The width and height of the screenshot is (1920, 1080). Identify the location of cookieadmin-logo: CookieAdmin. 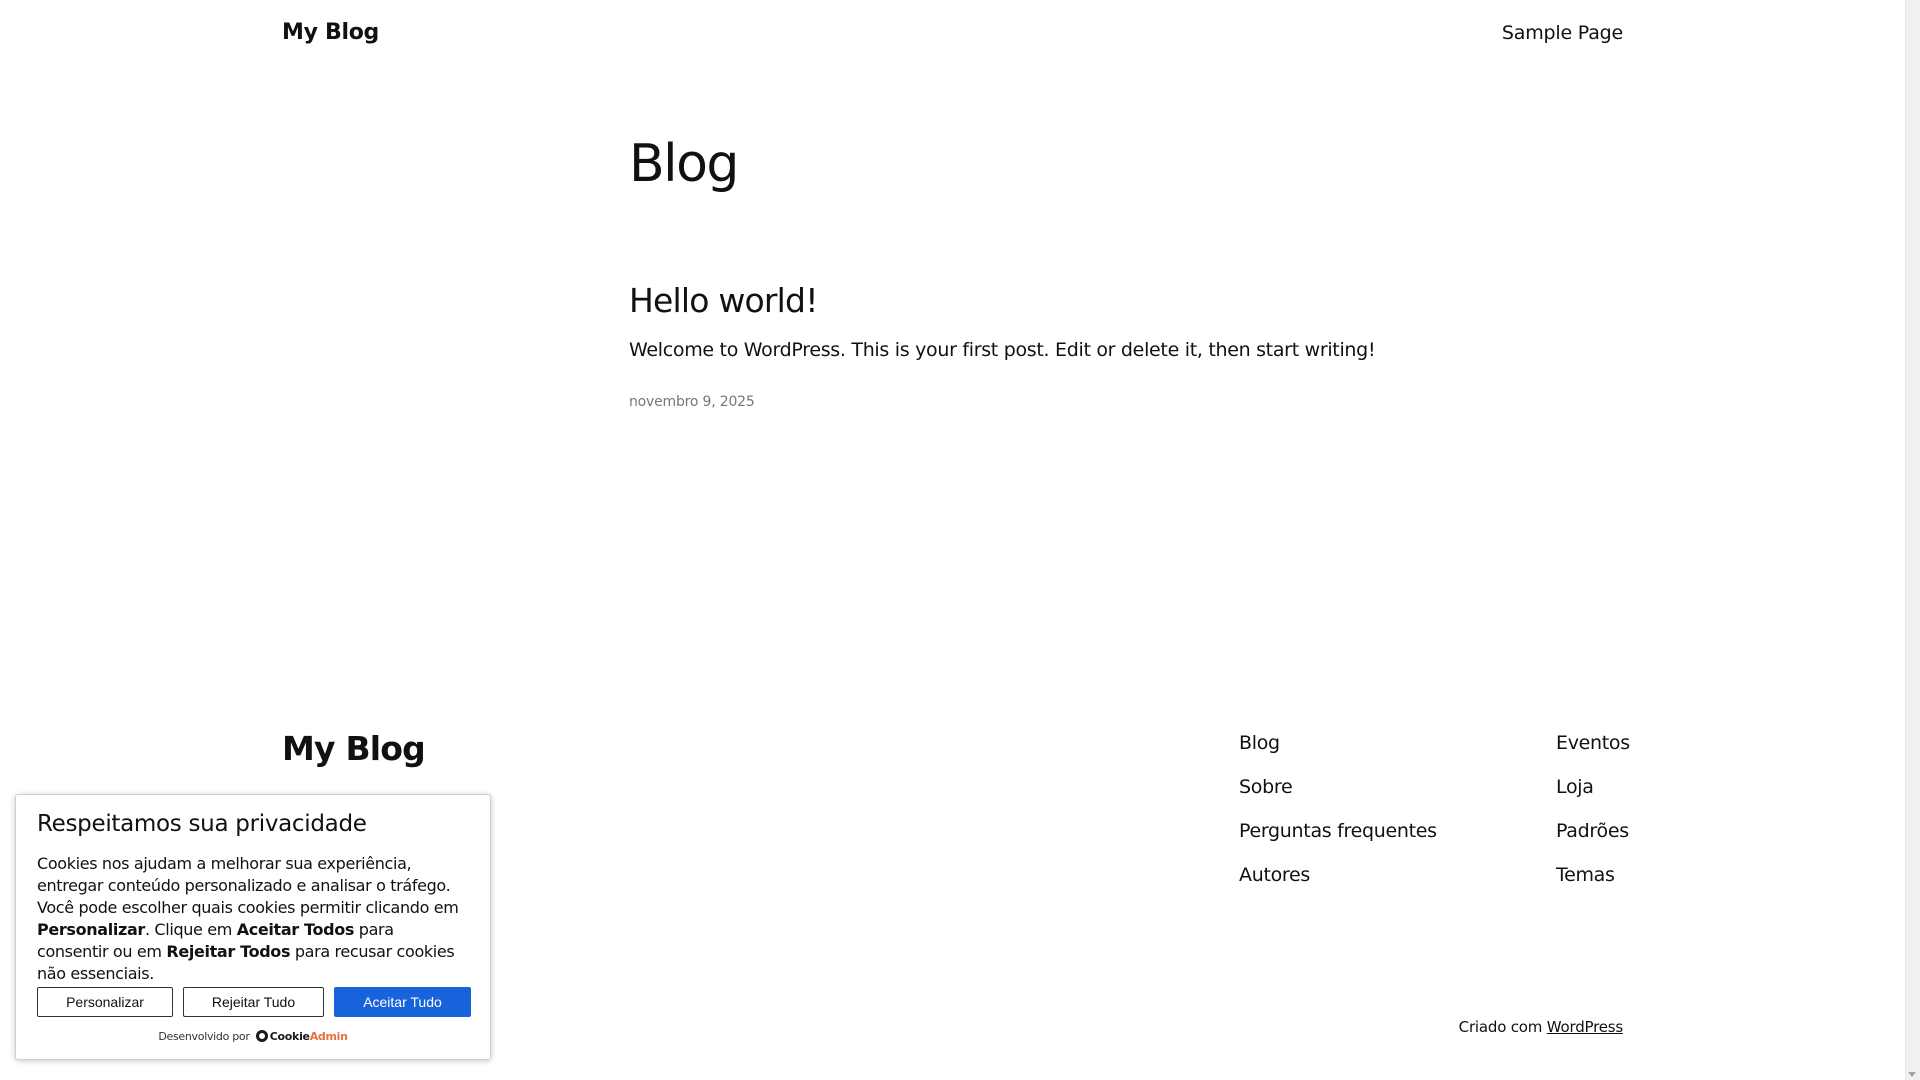
(309, 1036).